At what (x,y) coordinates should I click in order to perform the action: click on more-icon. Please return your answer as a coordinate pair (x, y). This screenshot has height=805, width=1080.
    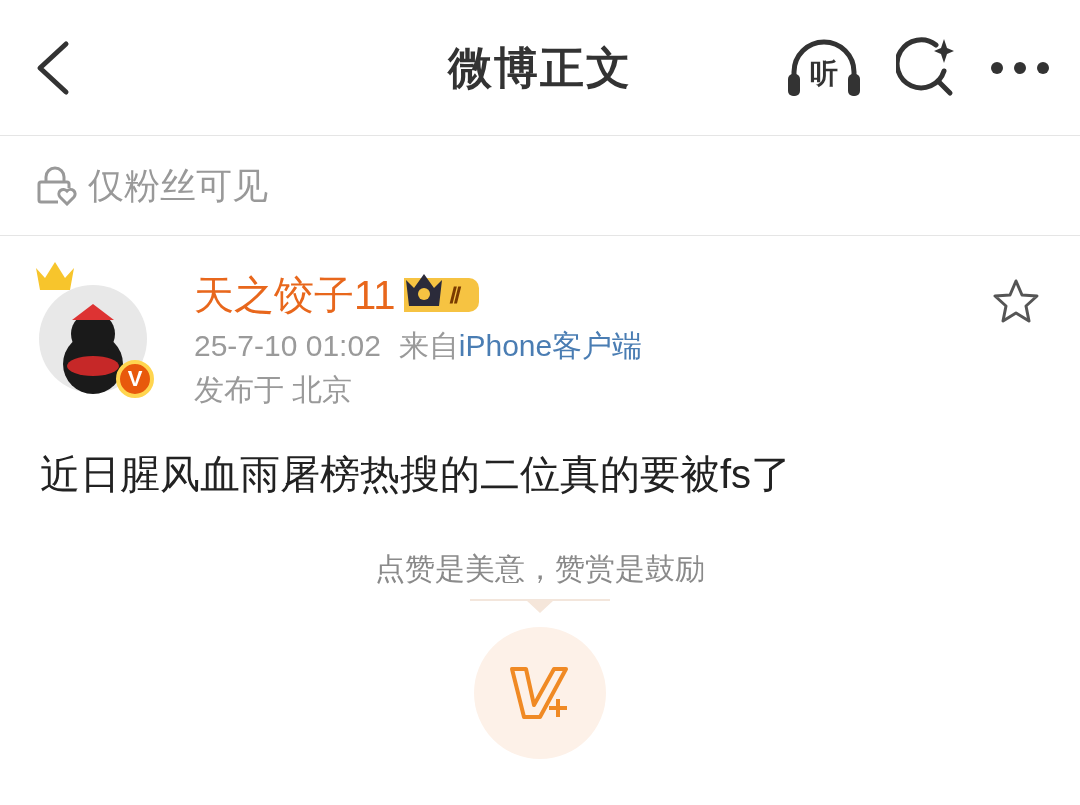
    Looking at the image, I should click on (1020, 67).